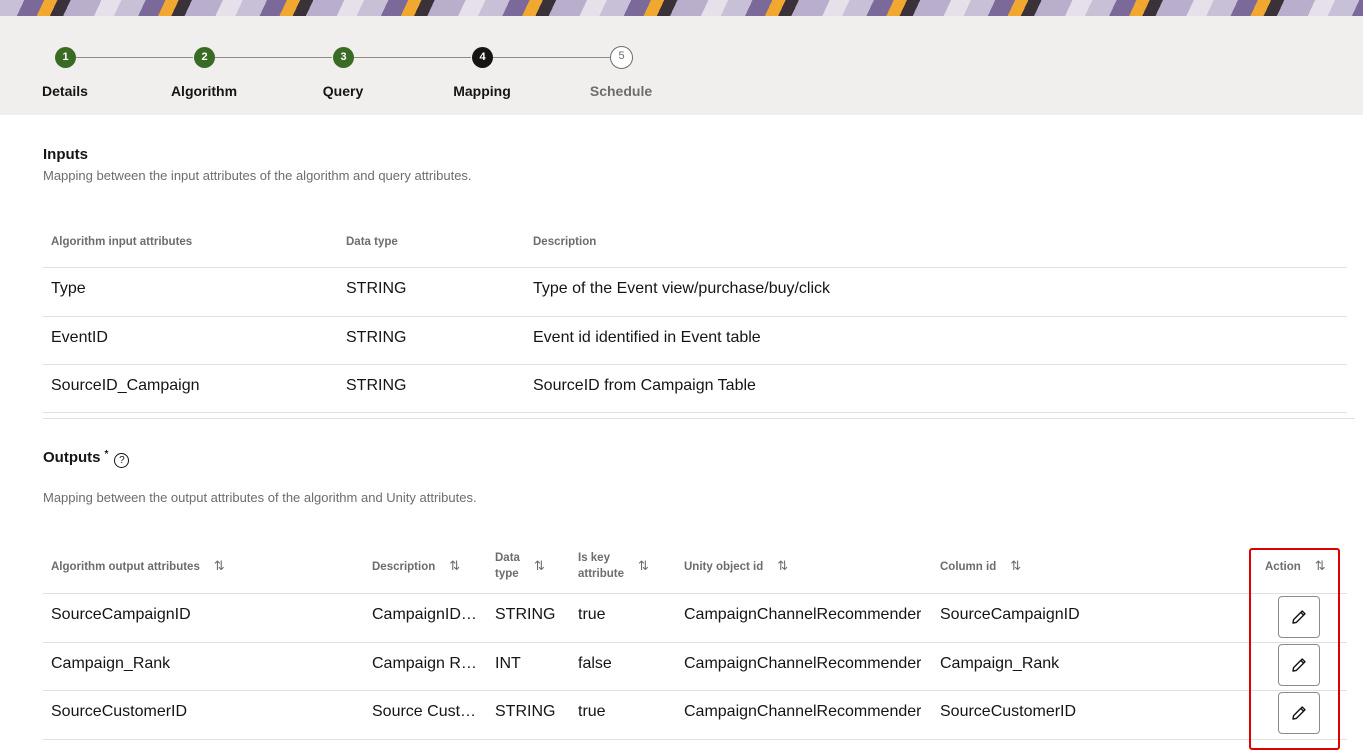 The image size is (1363, 754). What do you see at coordinates (621, 57) in the screenshot?
I see `step-5-indicator: 5` at bounding box center [621, 57].